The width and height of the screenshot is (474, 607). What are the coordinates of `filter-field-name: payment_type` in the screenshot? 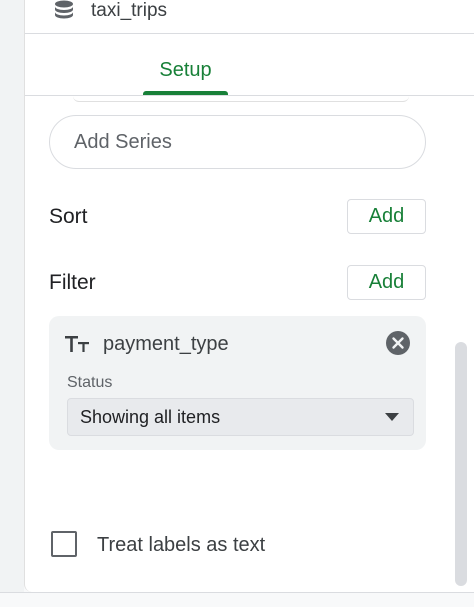 It's located at (166, 344).